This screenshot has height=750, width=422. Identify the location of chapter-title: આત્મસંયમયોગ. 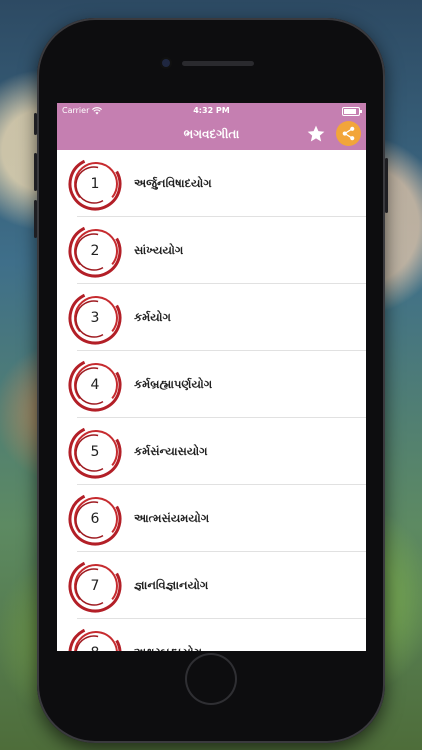
(172, 518).